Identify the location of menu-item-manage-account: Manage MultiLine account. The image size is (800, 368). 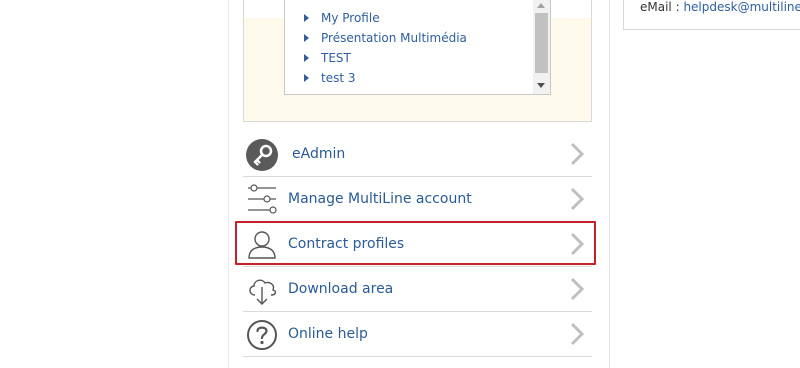
(417, 199).